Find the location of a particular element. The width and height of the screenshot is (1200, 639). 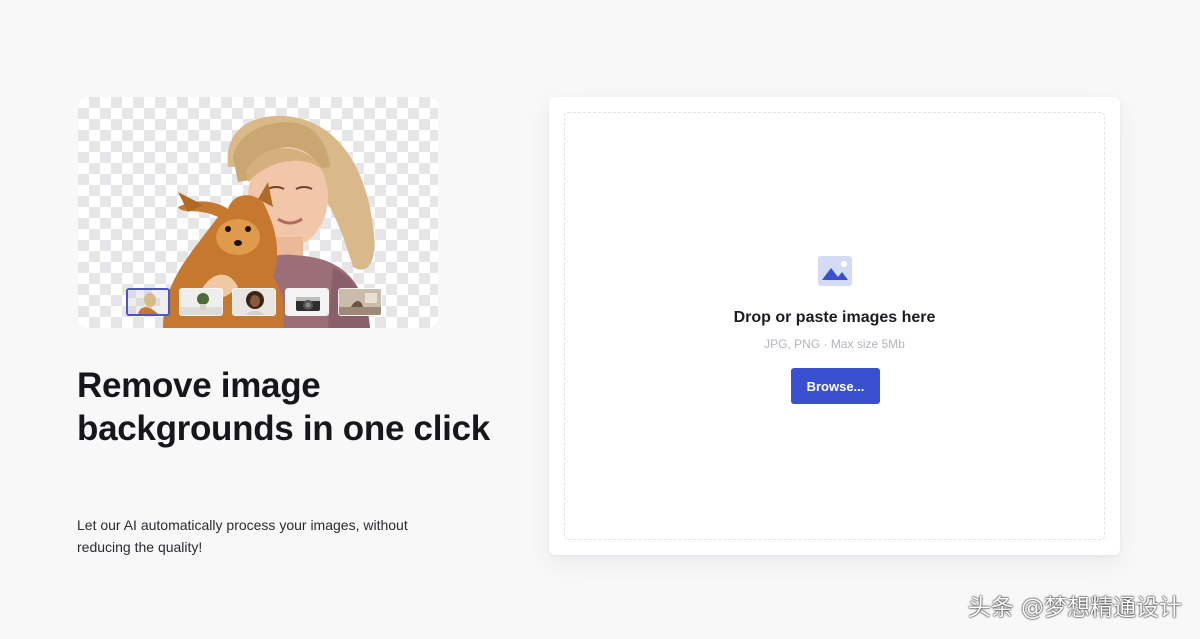

page-headline: Remove image backgrounds in one click is located at coordinates (283, 407).